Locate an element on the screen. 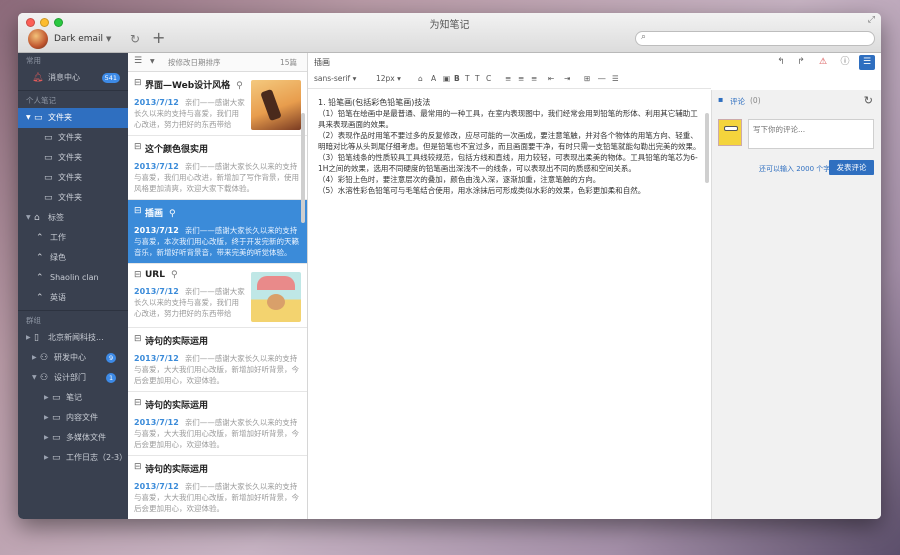 The image size is (900, 555). note-list-scrollbar is located at coordinates (303, 168).